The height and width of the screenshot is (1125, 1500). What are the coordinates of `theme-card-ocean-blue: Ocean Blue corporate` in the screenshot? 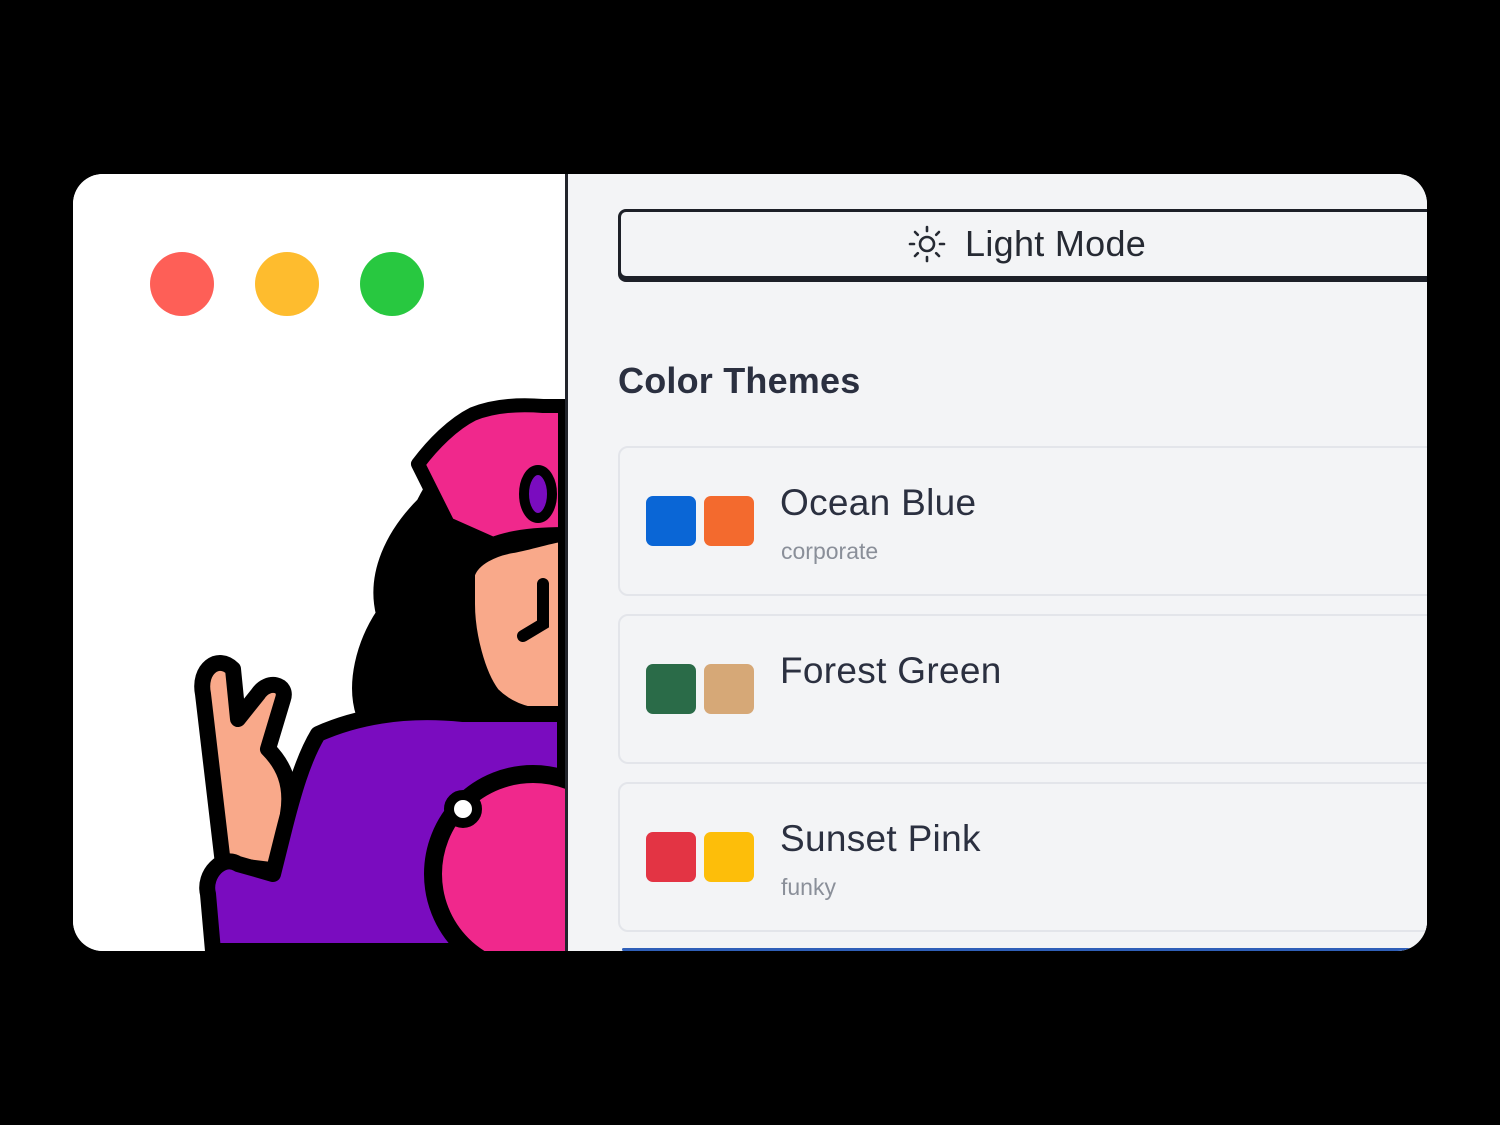 It's located at (1022, 521).